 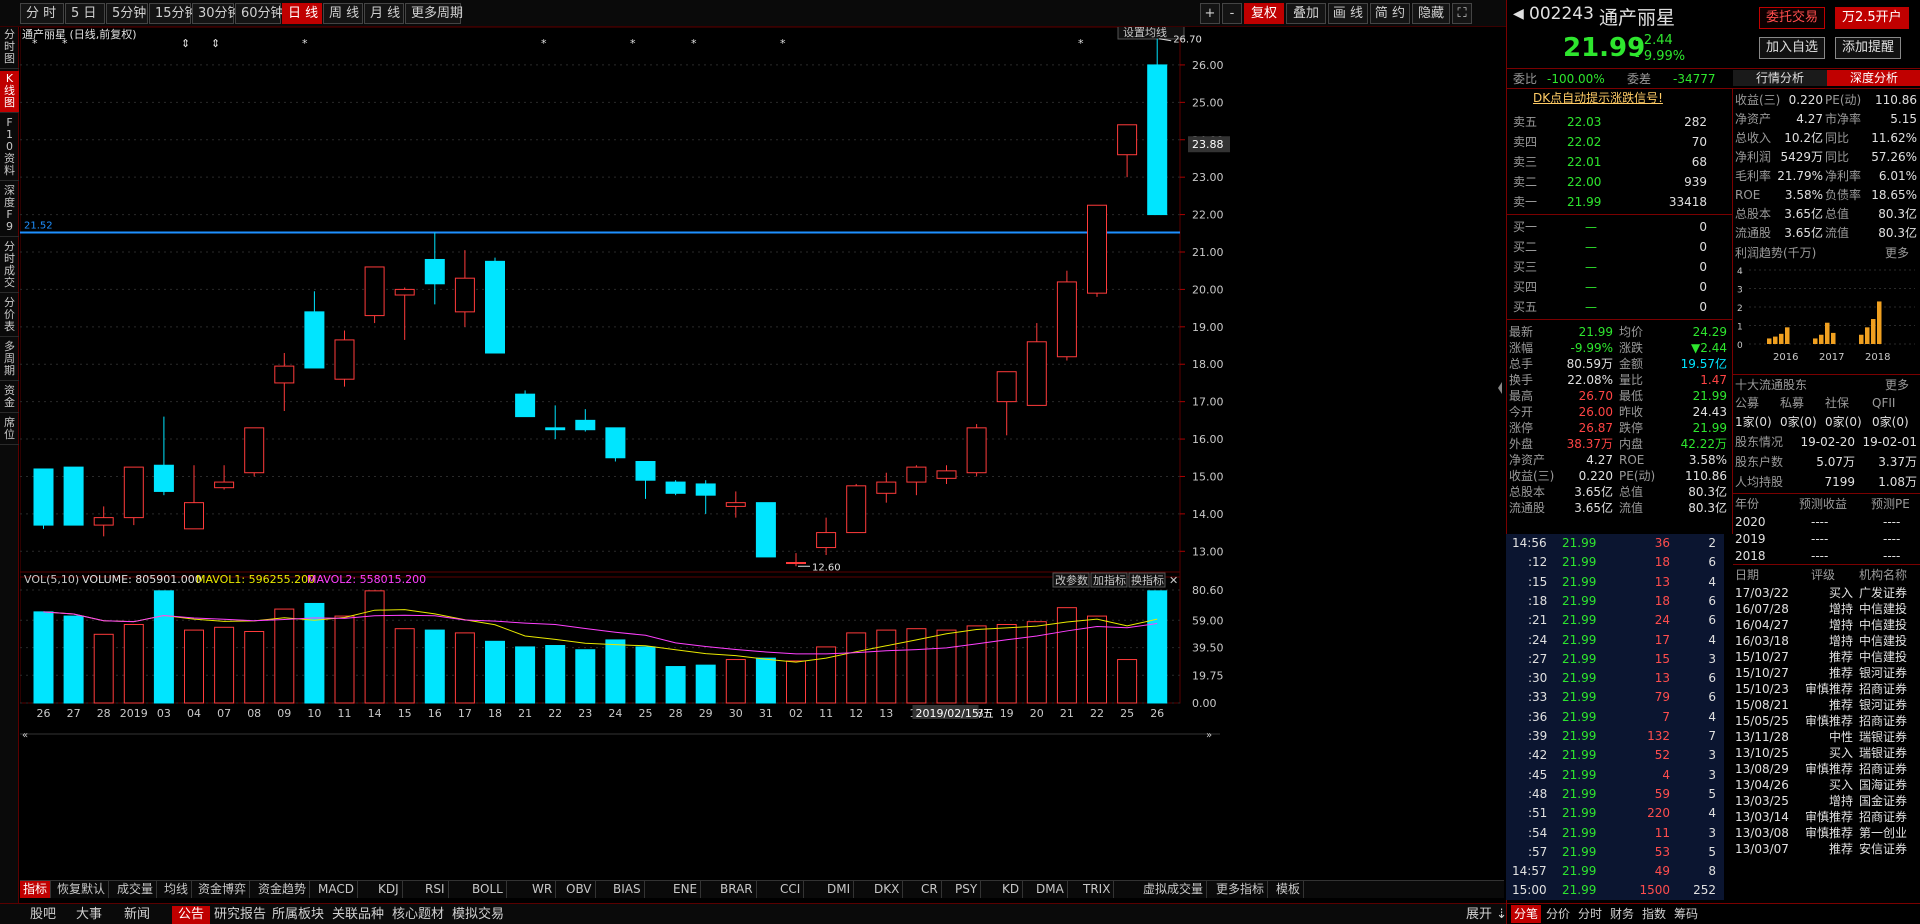 What do you see at coordinates (1174, 889) in the screenshot?
I see `indicator-tab-23: 虚拟成交量` at bounding box center [1174, 889].